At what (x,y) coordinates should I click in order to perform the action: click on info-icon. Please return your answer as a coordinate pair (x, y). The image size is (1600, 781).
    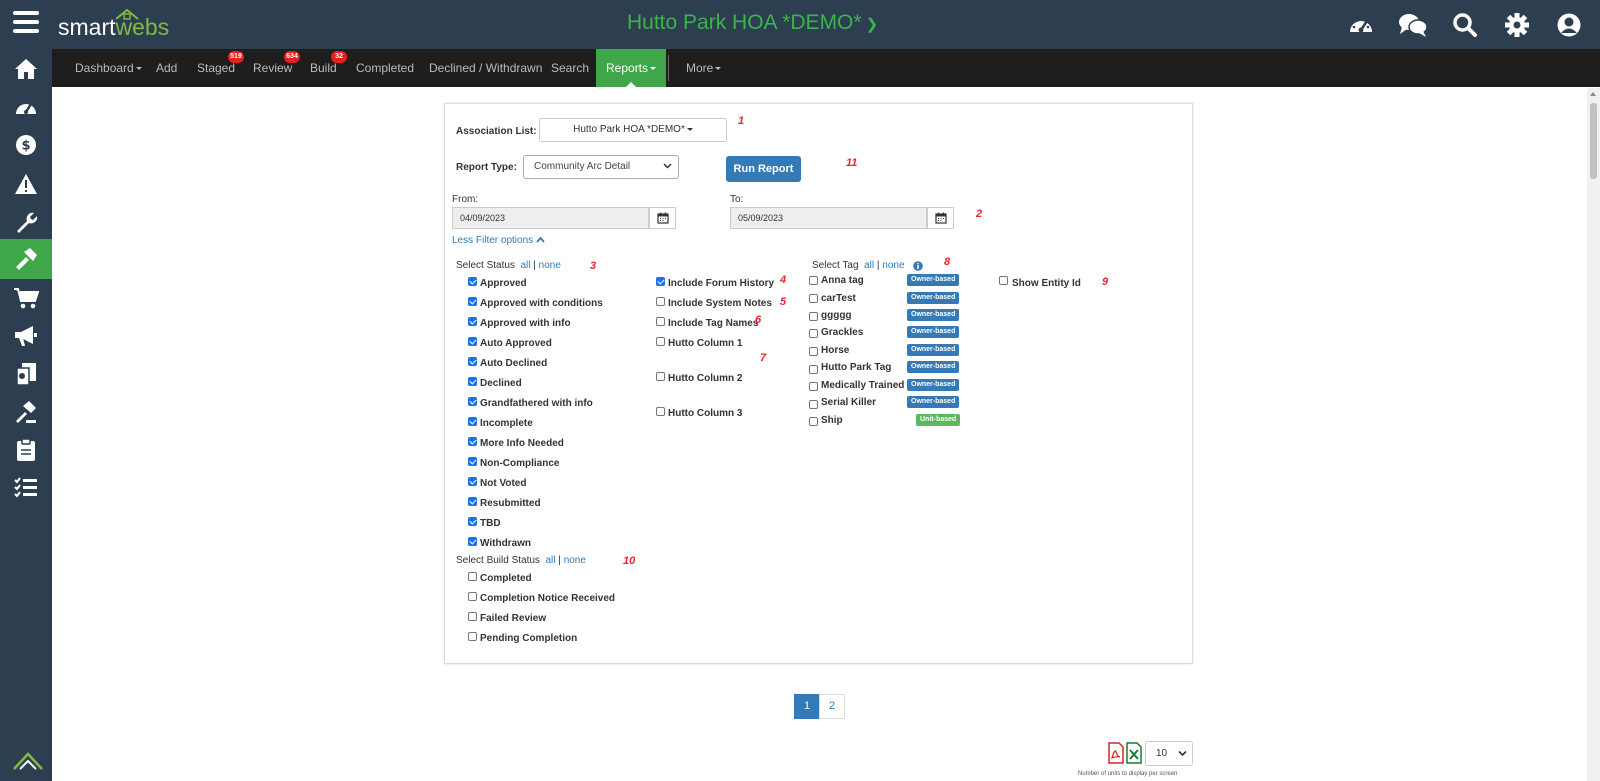
    Looking at the image, I should click on (918, 266).